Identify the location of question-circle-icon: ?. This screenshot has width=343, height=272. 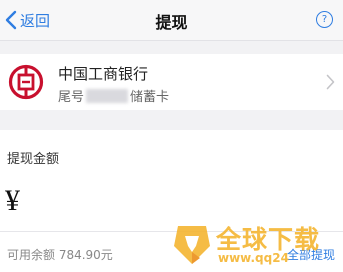
(324, 19).